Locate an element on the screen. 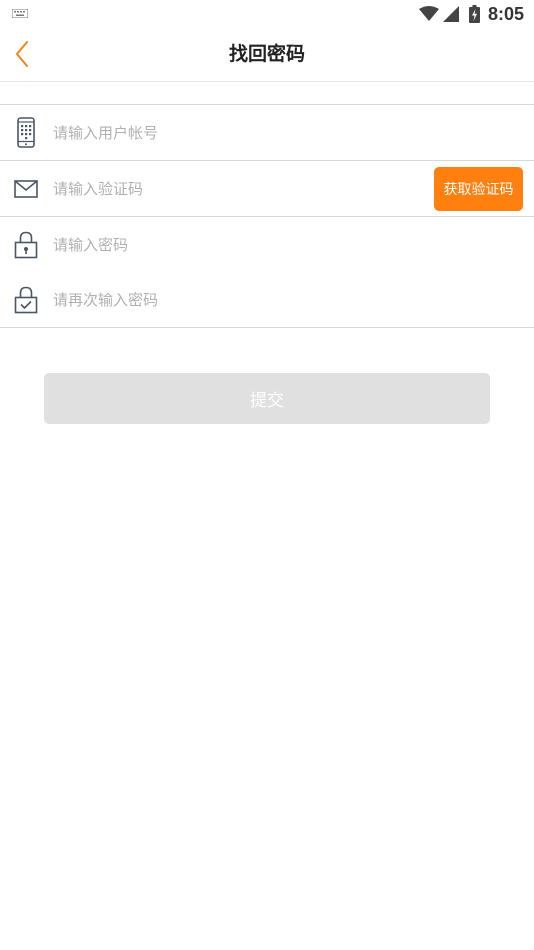 The width and height of the screenshot is (534, 950). signal-icon is located at coordinates (450, 14).